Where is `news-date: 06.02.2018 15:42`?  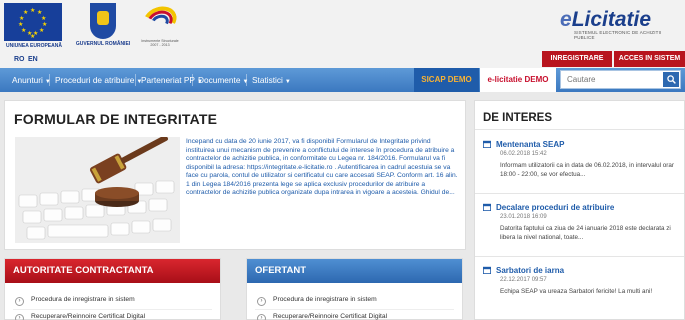
news-date: 06.02.2018 15:42 is located at coordinates (523, 154).